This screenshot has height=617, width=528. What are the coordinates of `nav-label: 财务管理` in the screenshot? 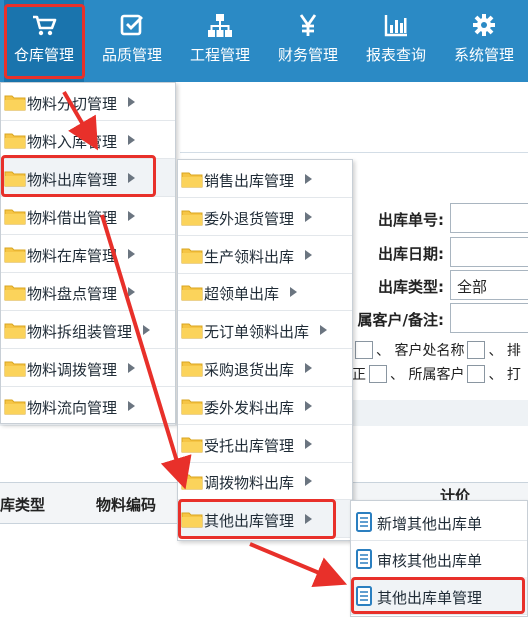 It's located at (307, 55).